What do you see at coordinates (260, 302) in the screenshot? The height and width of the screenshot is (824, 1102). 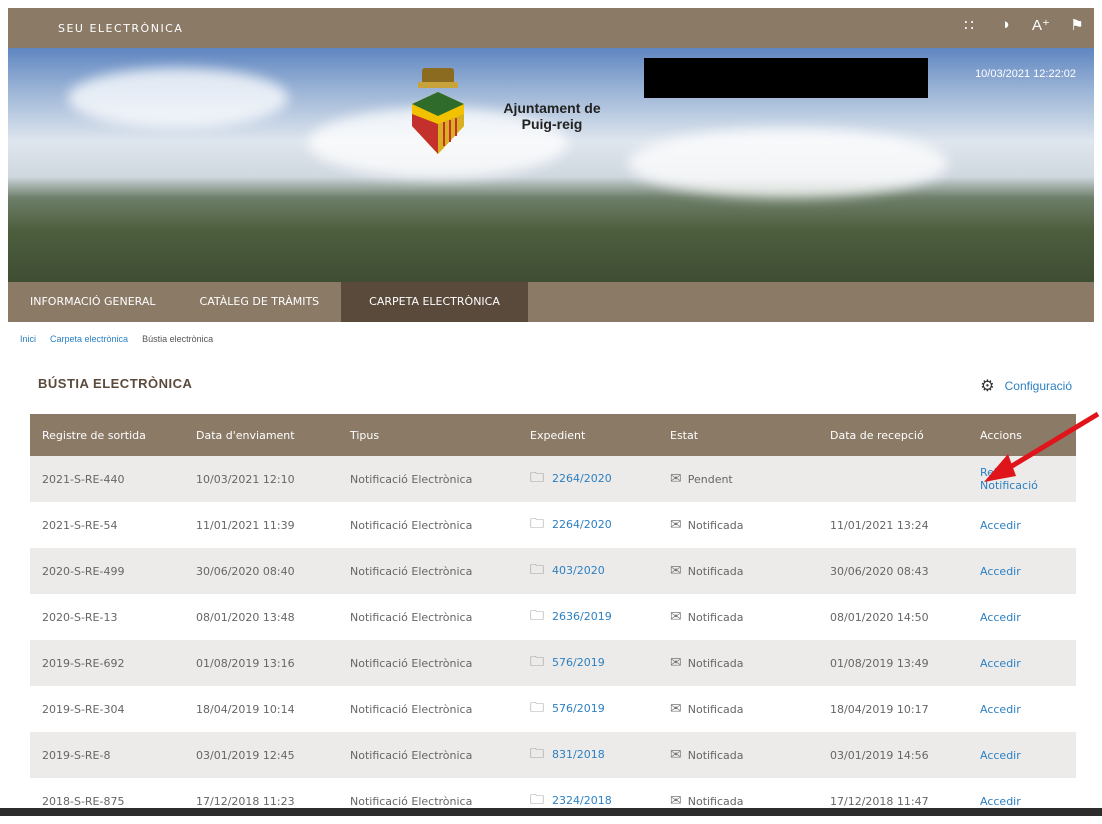 I see `tab-cataleg-tramits: CATÀLEG DE TRÀMITS` at bounding box center [260, 302].